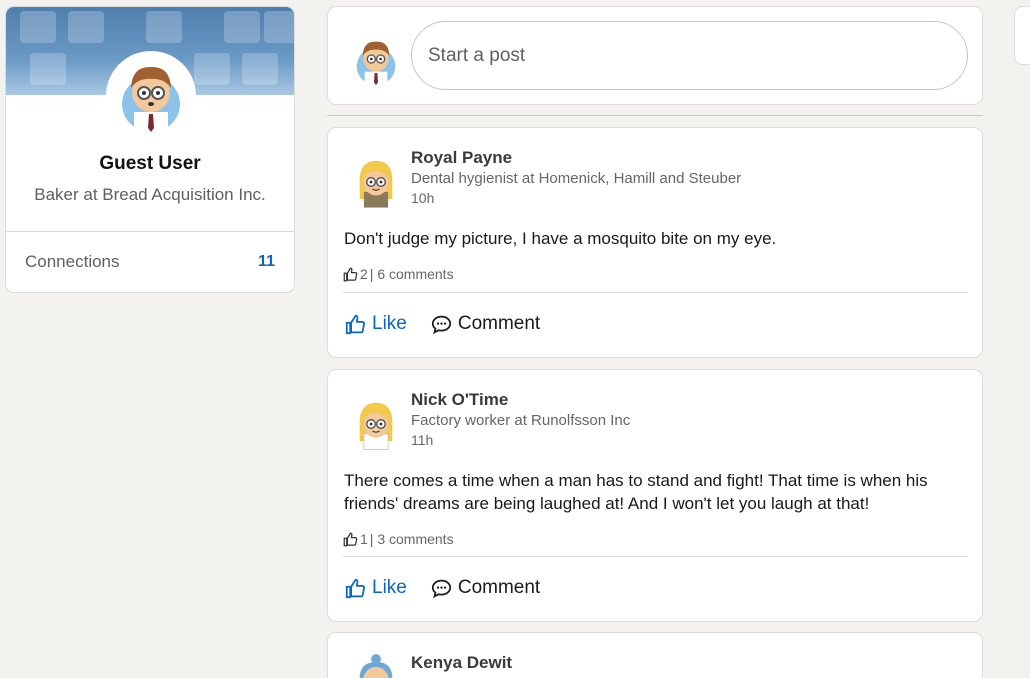  I want to click on post-time: 10h, so click(423, 198).